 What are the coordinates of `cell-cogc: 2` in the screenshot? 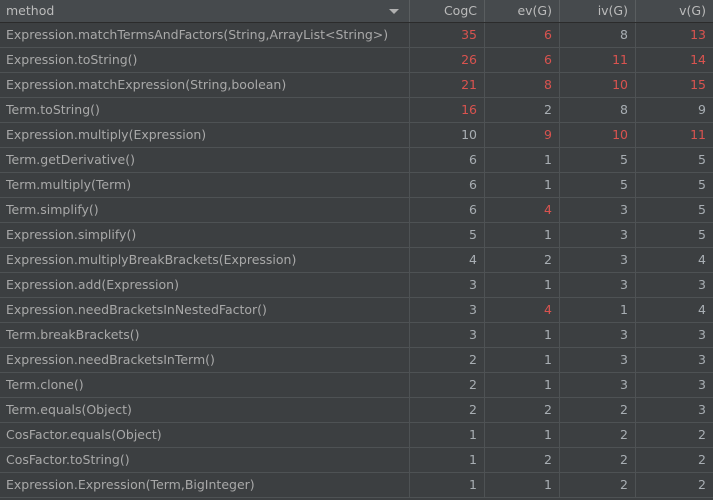 It's located at (446, 385).